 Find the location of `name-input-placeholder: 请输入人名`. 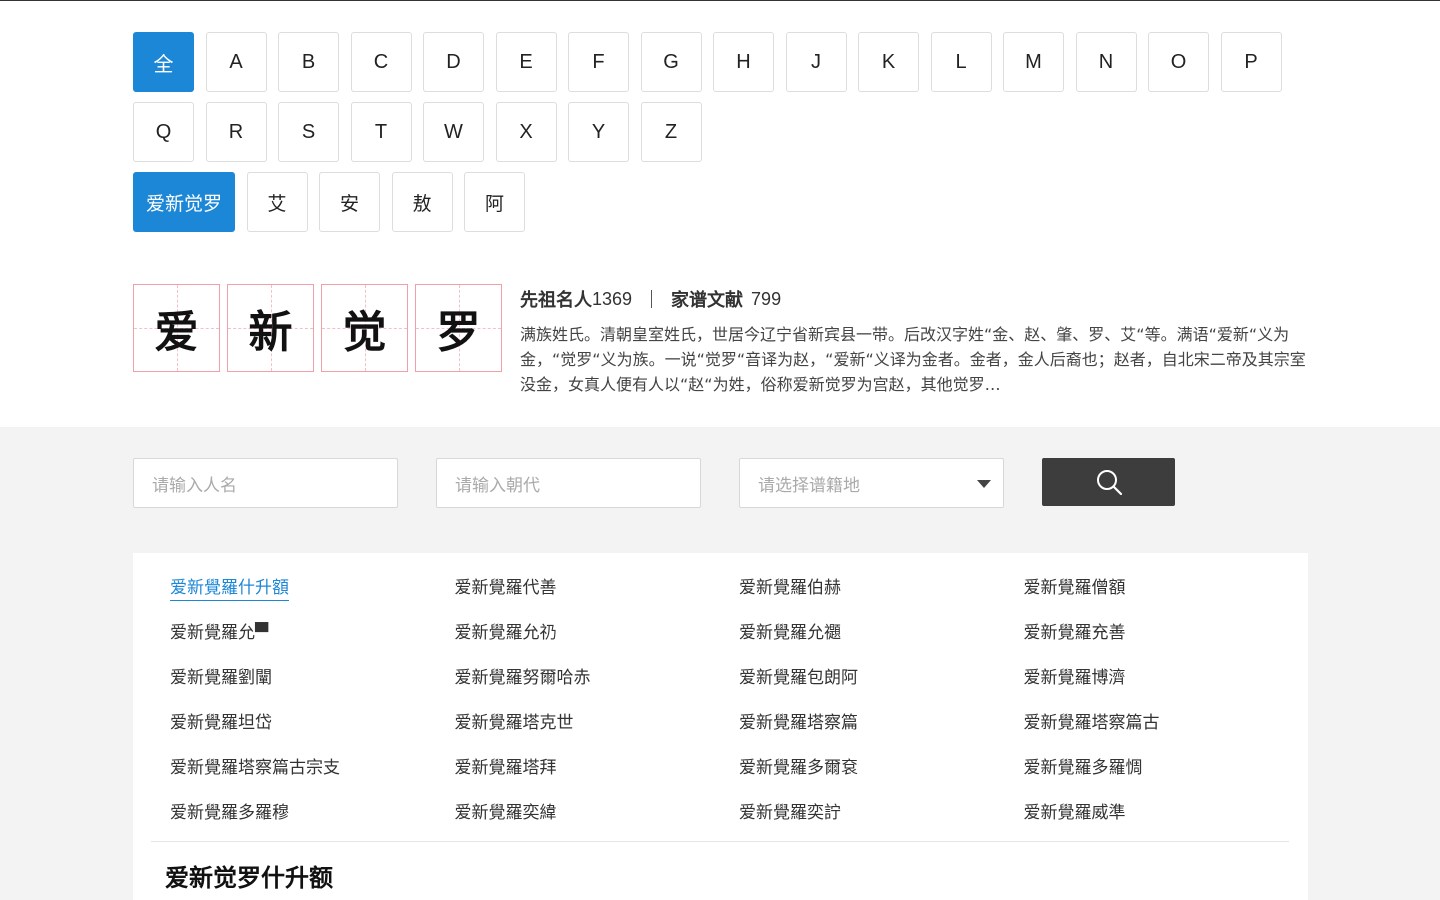

name-input-placeholder: 请输入人名 is located at coordinates (194, 485).